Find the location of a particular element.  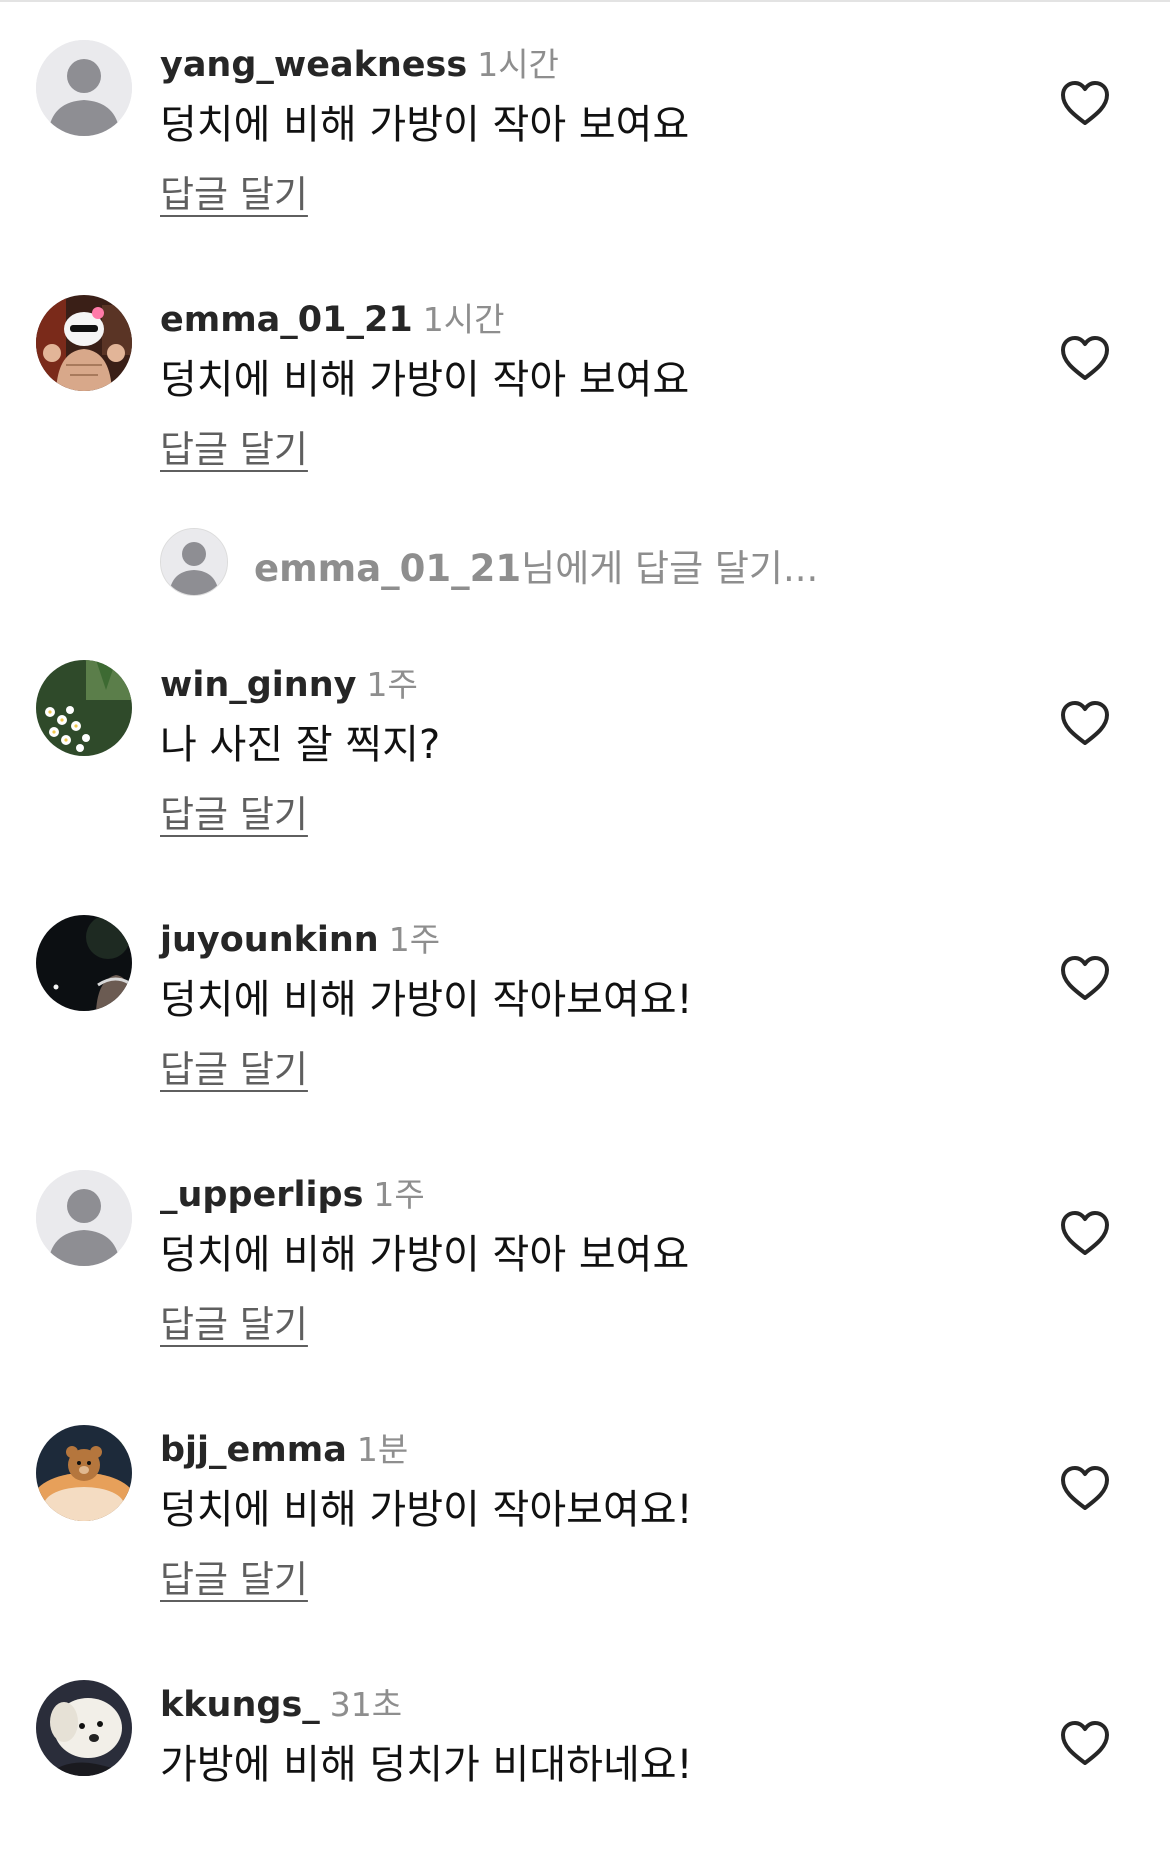

comment-username: juyounkinn 1주 is located at coordinates (300, 937).